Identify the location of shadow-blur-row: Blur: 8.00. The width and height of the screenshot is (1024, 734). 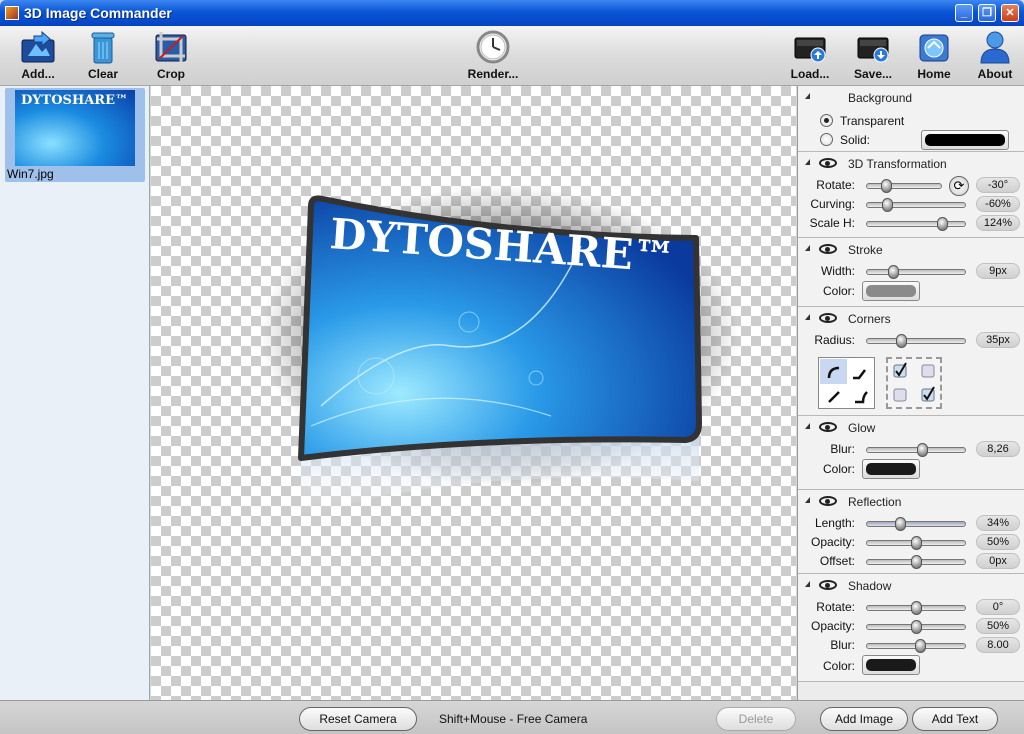
(911, 645).